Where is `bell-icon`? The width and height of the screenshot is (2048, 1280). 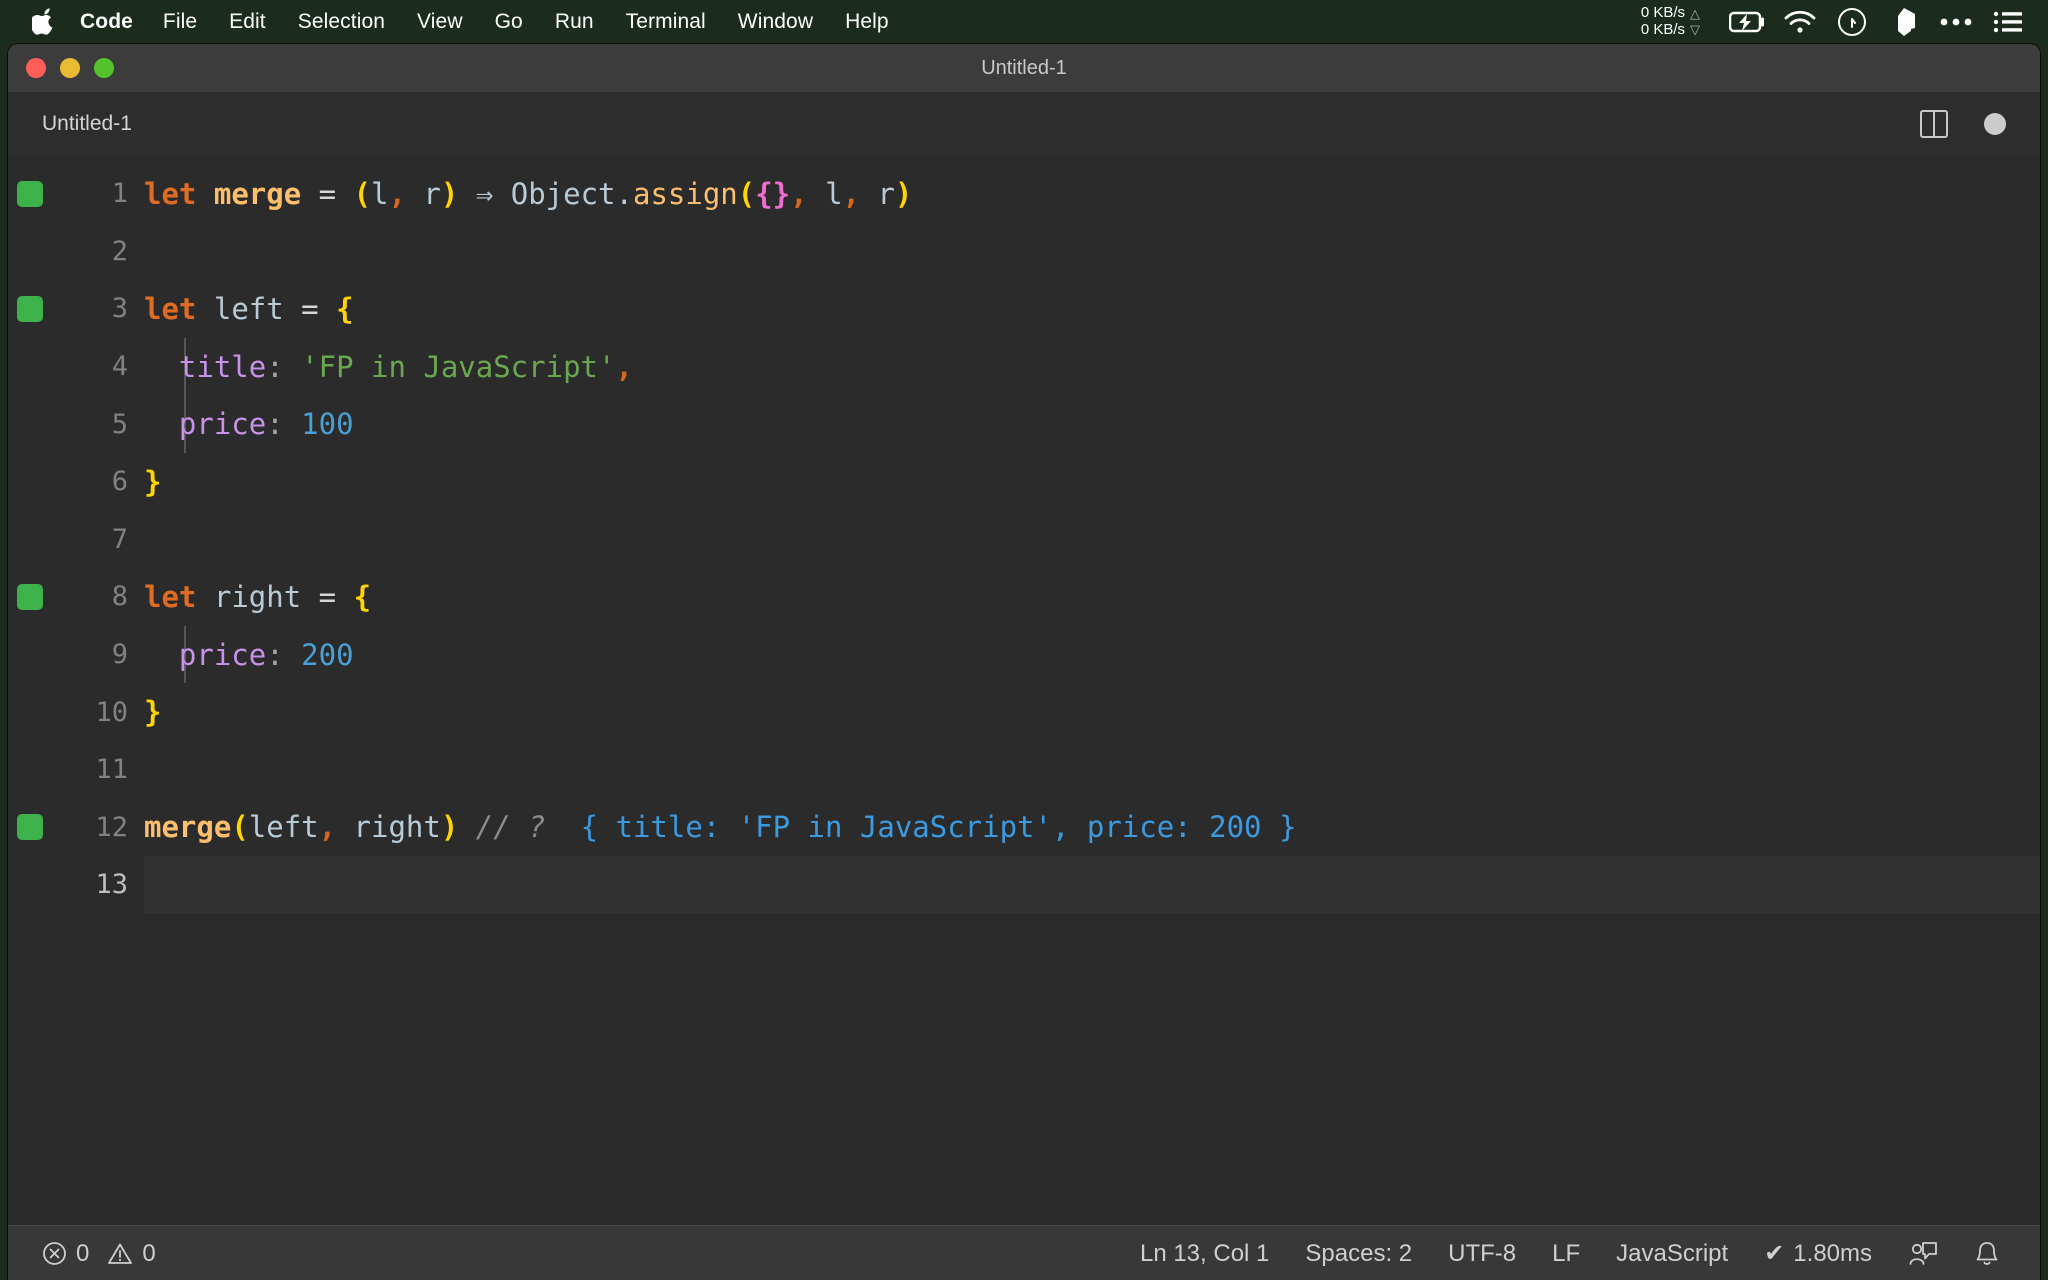
bell-icon is located at coordinates (1987, 1254).